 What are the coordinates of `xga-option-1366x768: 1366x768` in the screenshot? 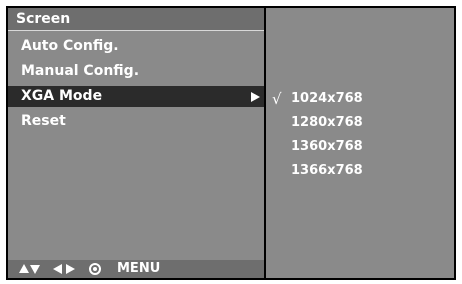 It's located at (360, 171).